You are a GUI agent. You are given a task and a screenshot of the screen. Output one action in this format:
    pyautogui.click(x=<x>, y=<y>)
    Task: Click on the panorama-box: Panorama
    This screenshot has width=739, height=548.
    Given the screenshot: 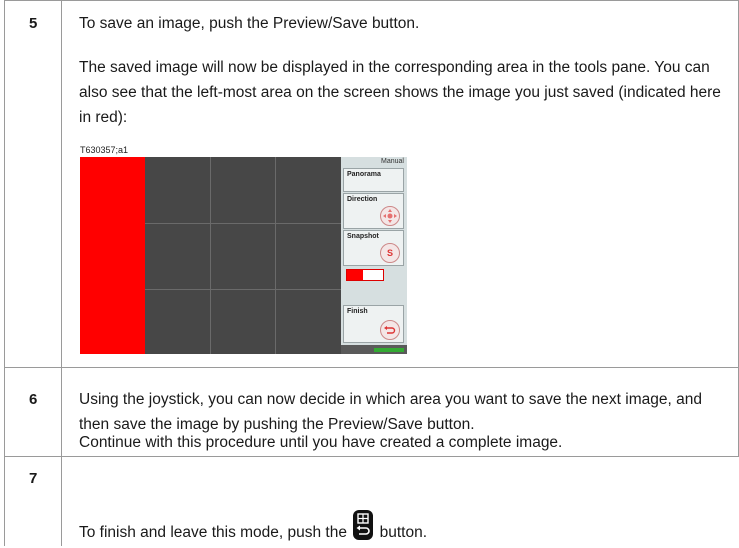 What is the action you would take?
    pyautogui.click(x=373, y=180)
    